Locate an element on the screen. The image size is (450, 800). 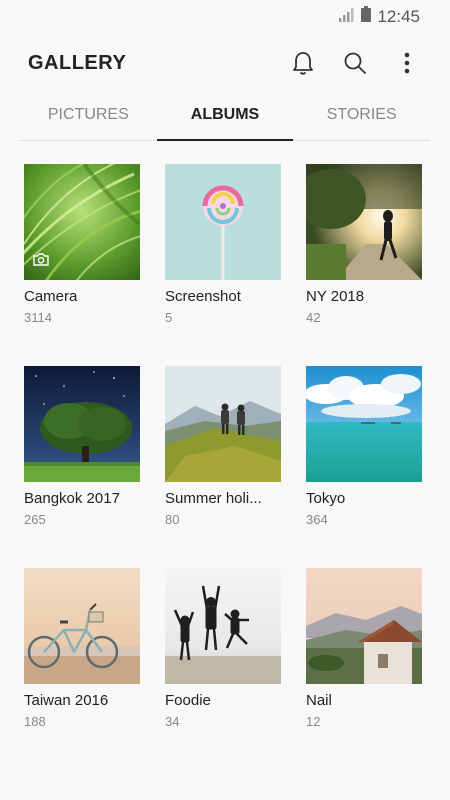
album-item-nail: Nail 12 is located at coordinates (364, 669).